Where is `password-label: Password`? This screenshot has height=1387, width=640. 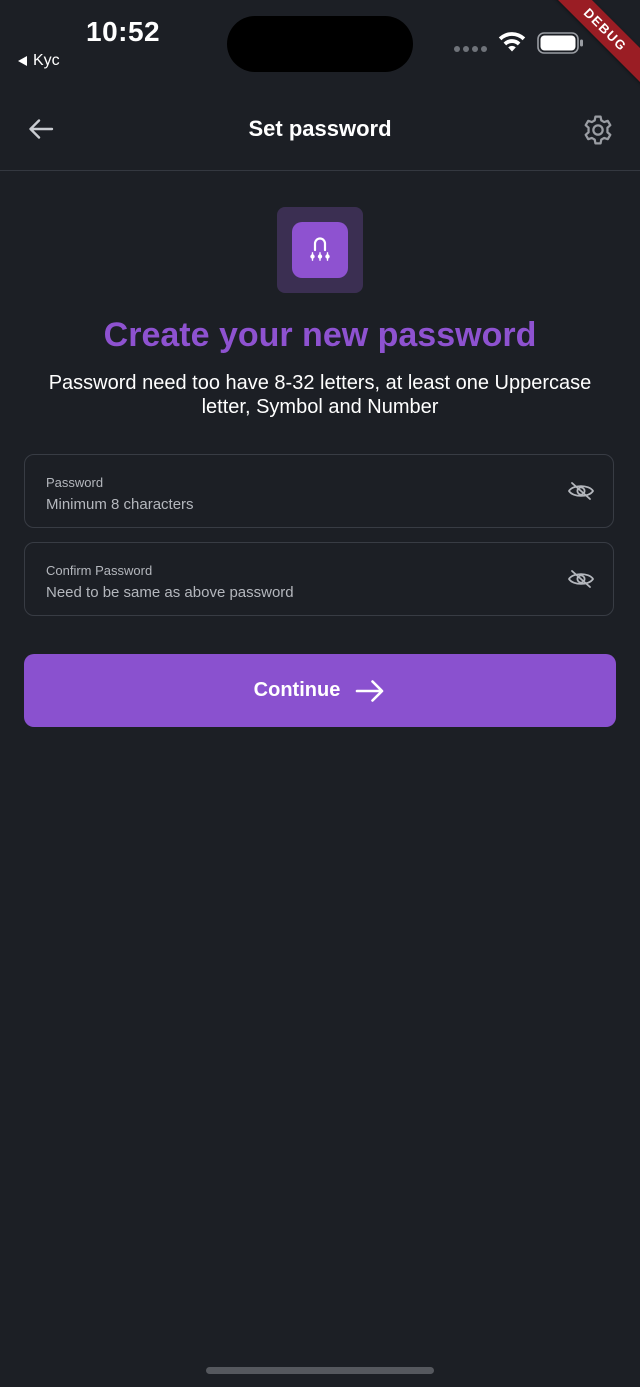
password-label: Password is located at coordinates (75, 482).